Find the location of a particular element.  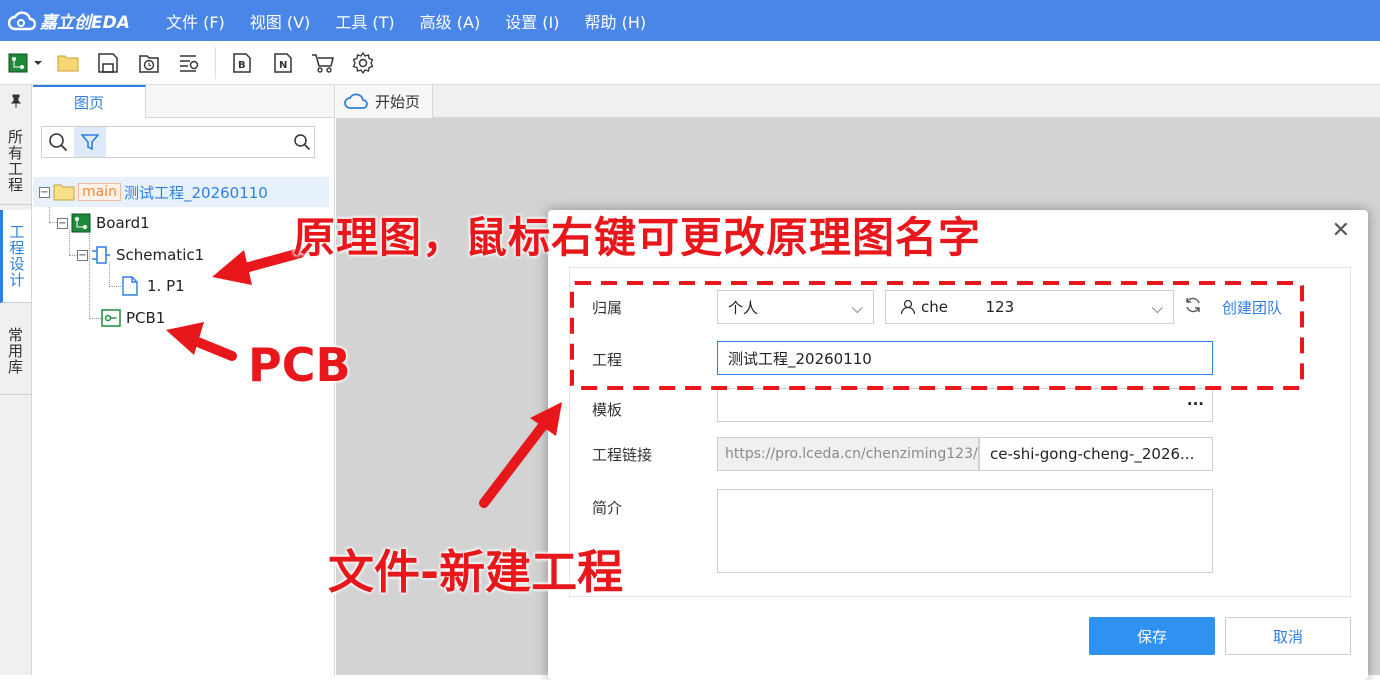

vtab-all-projects-label: 所有工程 is located at coordinates (15, 160).